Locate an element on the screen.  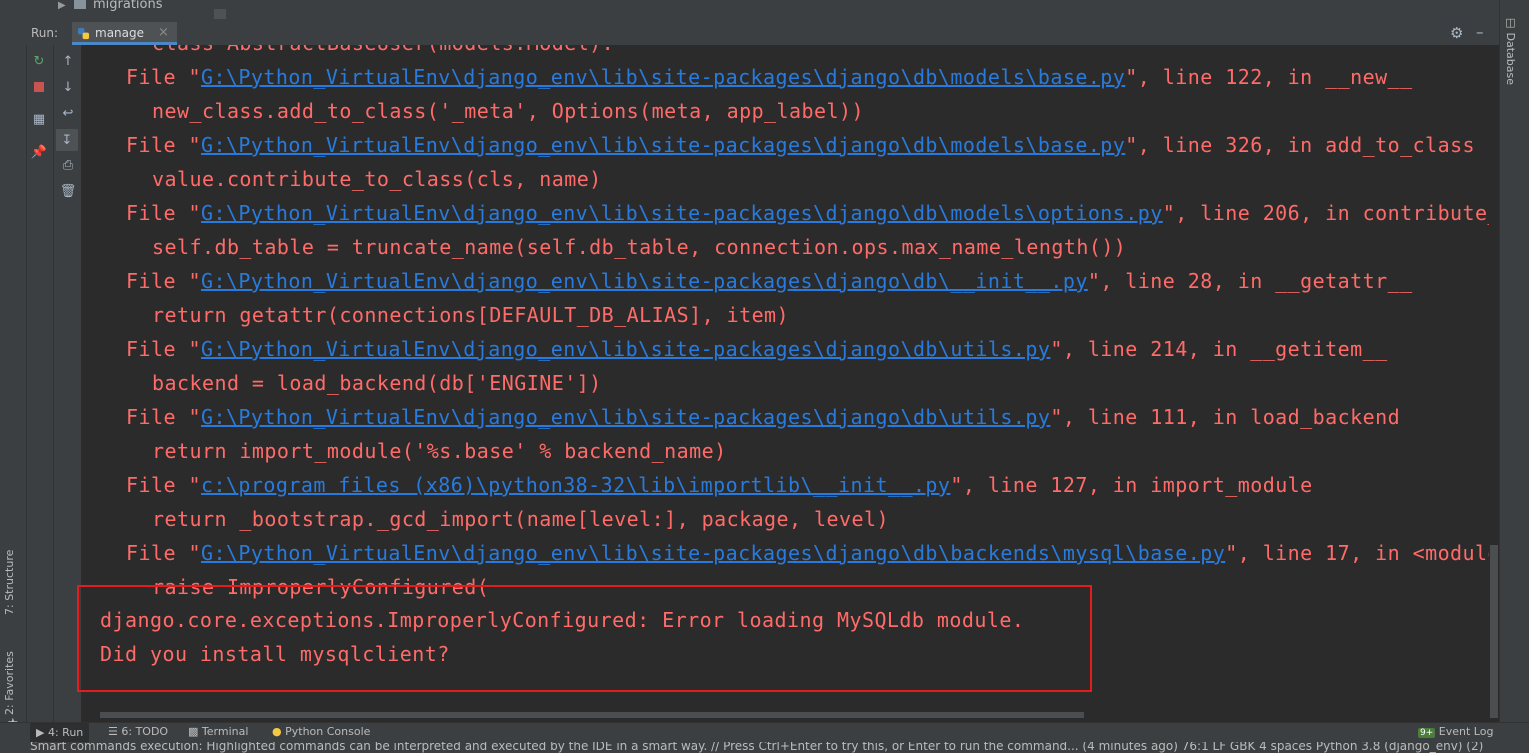
tool-terminal: ▩ Terminal is located at coordinates (218, 731).